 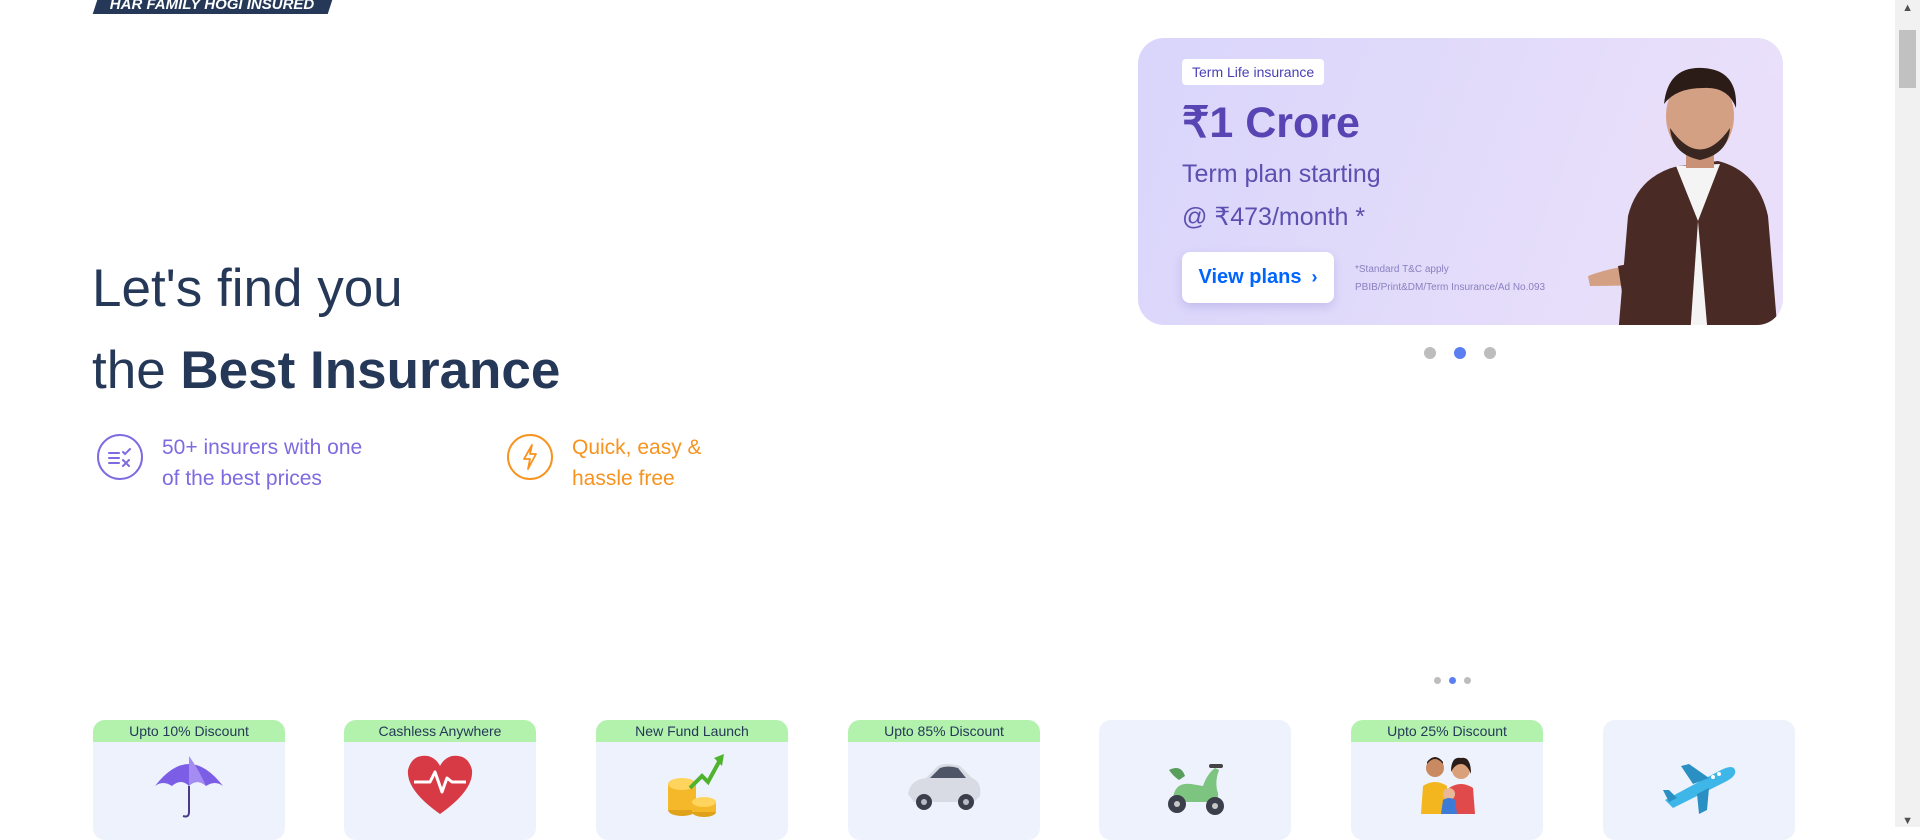 I want to click on hero-title-line2: the Best Insurance, so click(x=326, y=370).